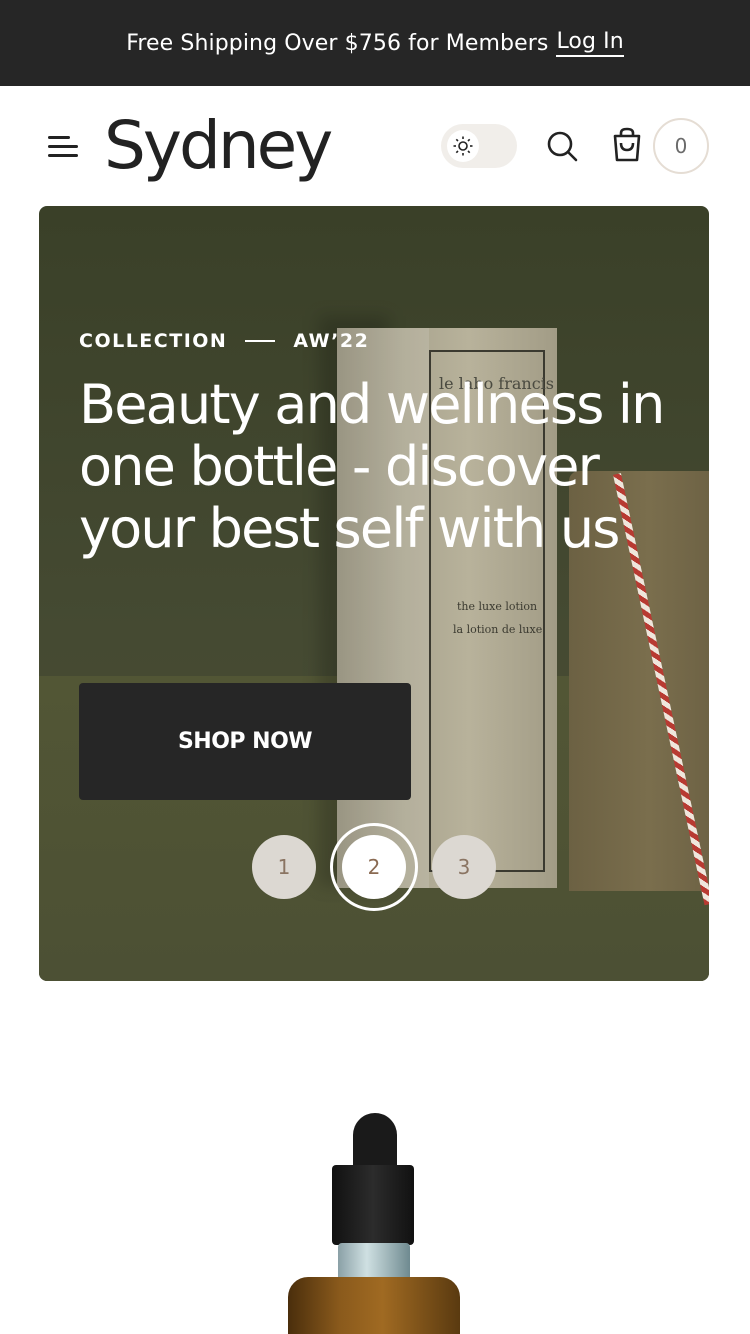 The image size is (750, 1334). What do you see at coordinates (260, 341) in the screenshot?
I see `eyebrow-divider` at bounding box center [260, 341].